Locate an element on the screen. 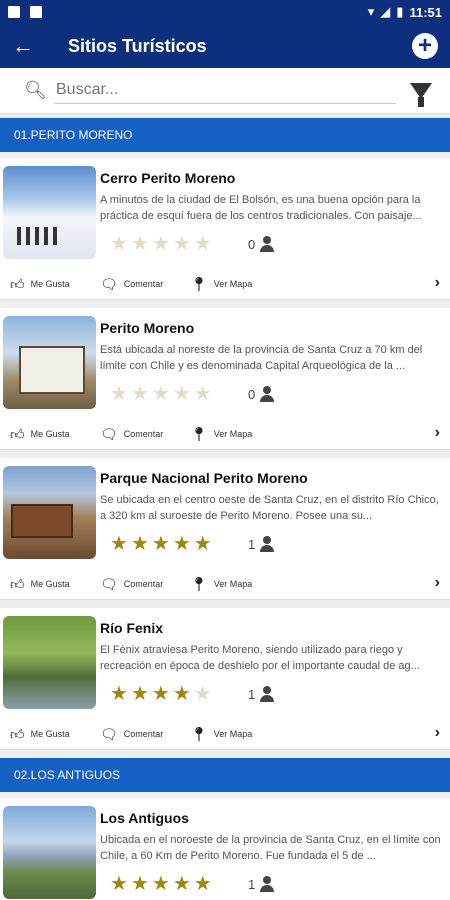  app-bar: ← Sitios Turísticos + is located at coordinates (225, 46).